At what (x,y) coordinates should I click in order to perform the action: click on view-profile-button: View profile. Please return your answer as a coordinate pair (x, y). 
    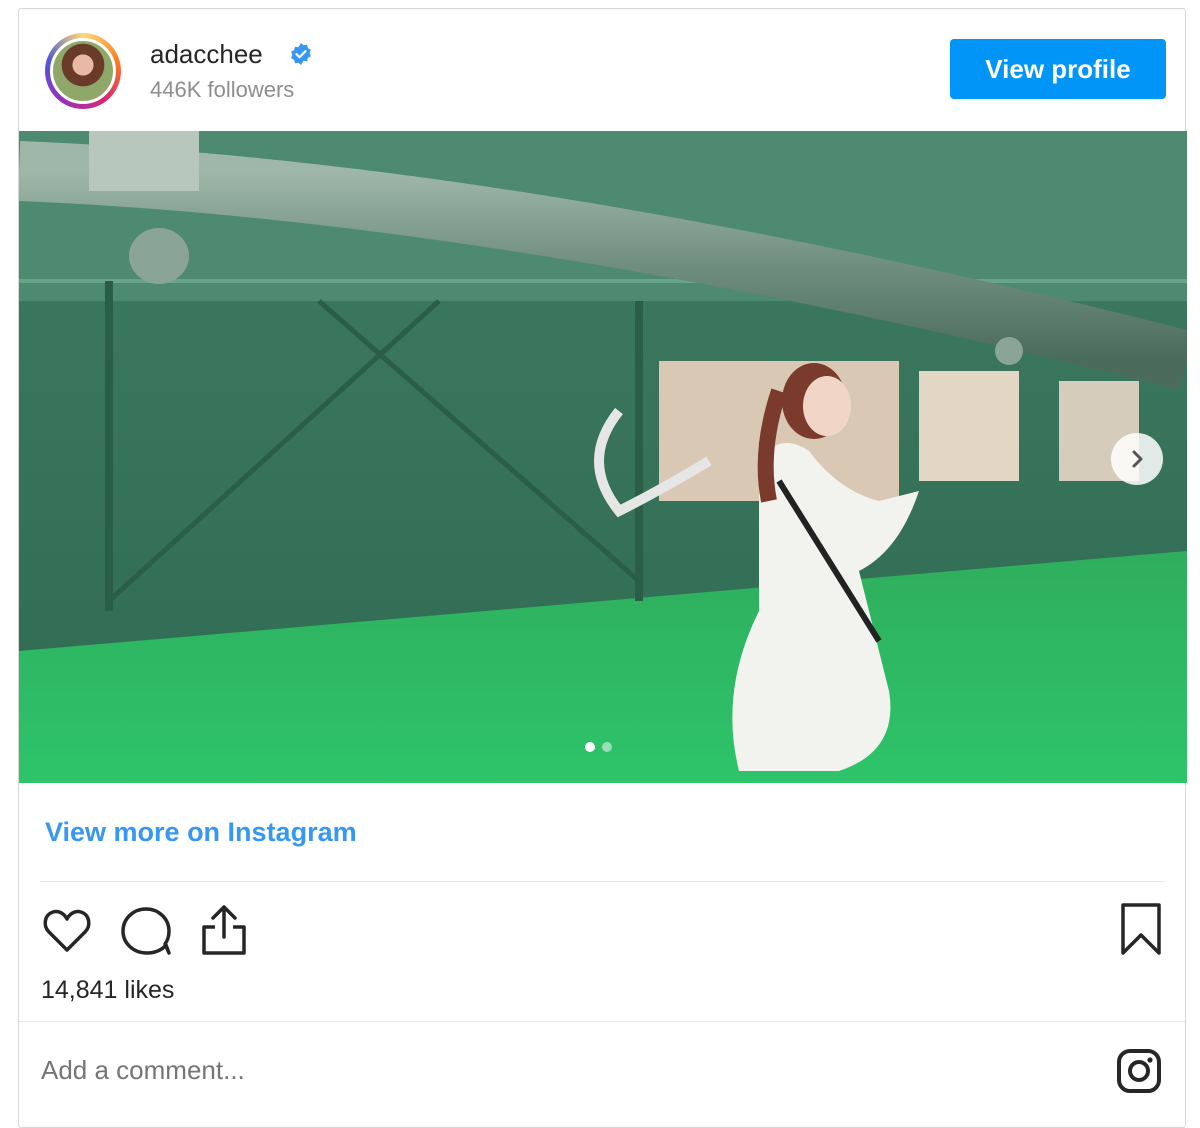
    Looking at the image, I should click on (1058, 69).